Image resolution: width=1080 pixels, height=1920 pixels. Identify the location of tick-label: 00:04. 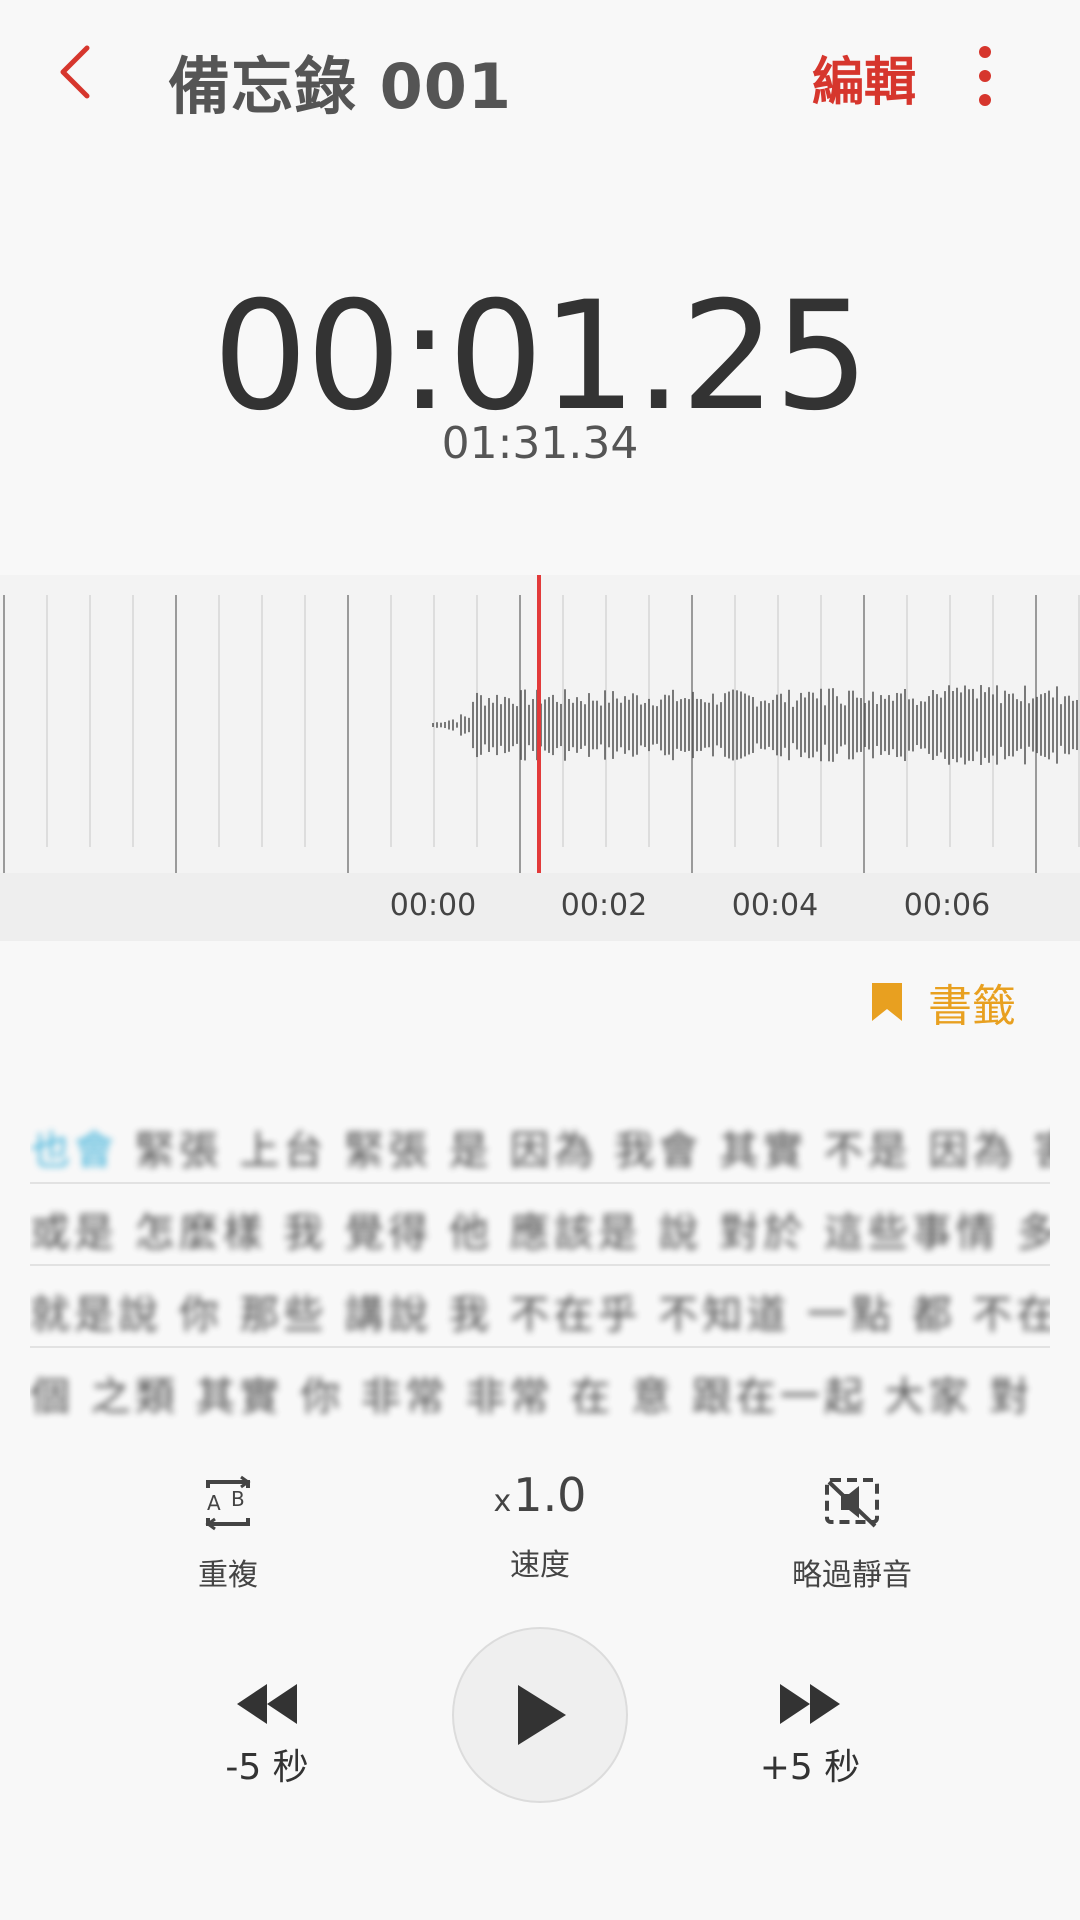
(775, 905).